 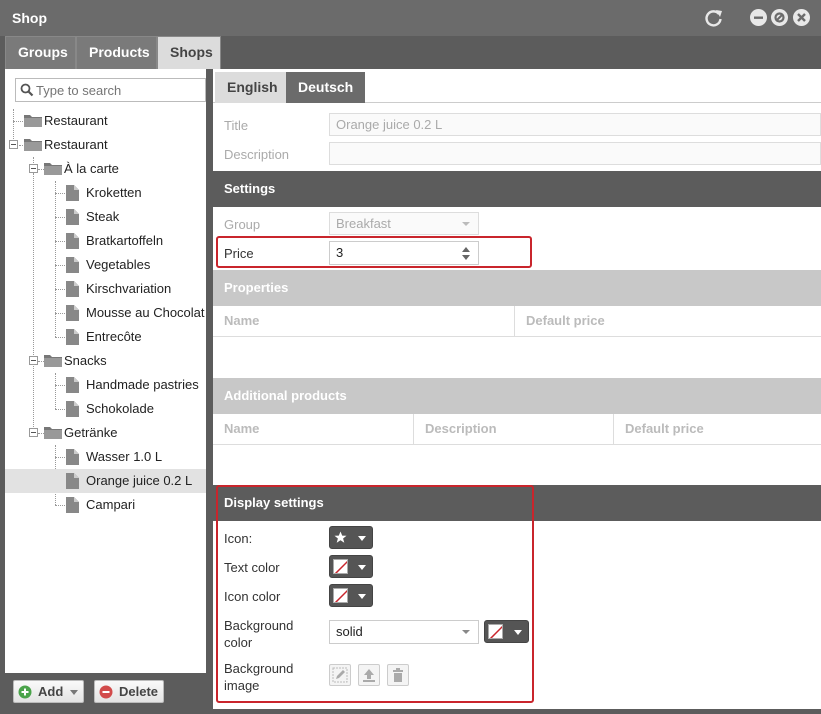 What do you see at coordinates (326, 87) in the screenshot?
I see `tab-deutsch: Deutsch` at bounding box center [326, 87].